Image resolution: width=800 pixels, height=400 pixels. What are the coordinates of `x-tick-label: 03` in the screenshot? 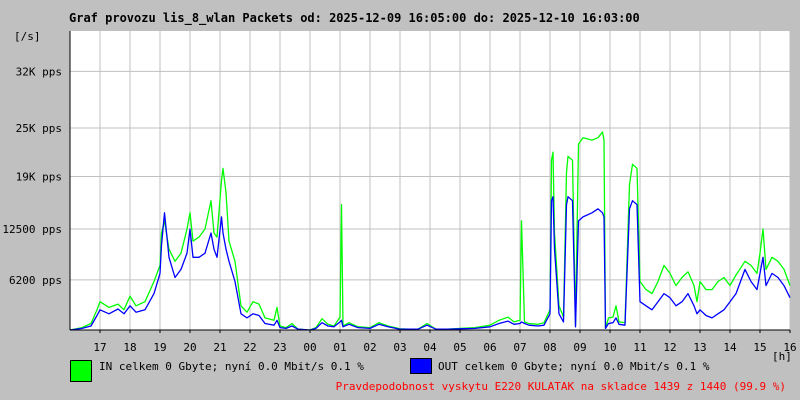 It's located at (399, 347).